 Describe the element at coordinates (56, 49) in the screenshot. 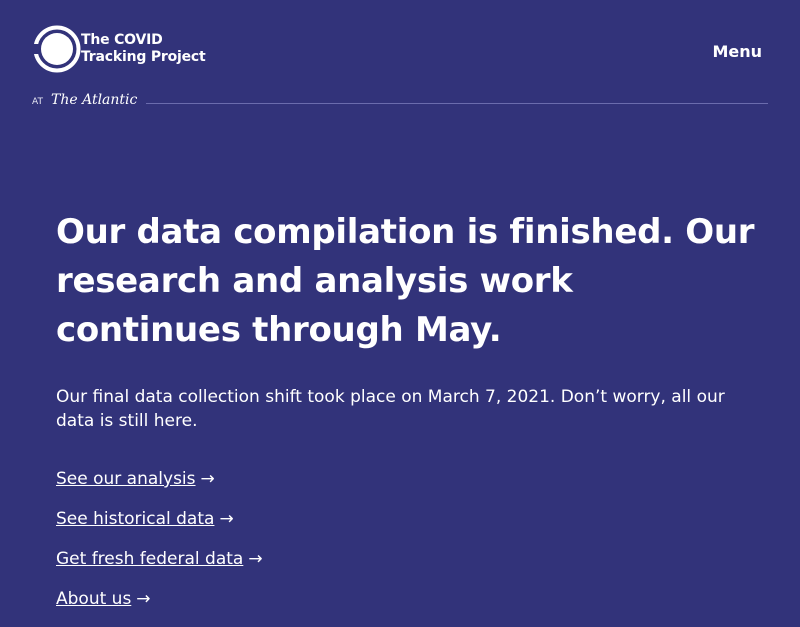

I see `covid-tracking-logo-icon` at that location.